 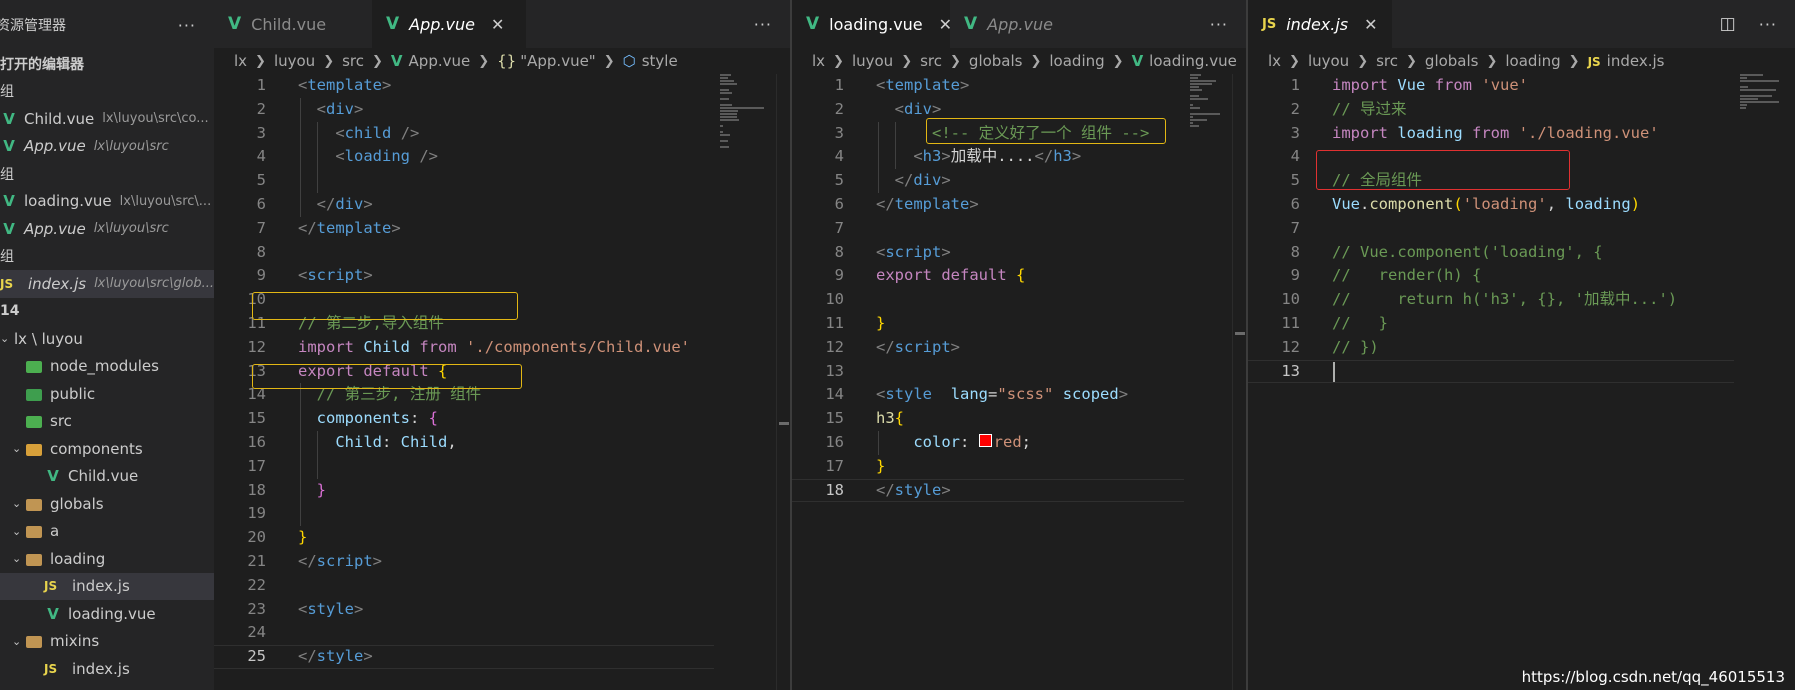 I want to click on line-number: 11, so click(x=1290, y=322).